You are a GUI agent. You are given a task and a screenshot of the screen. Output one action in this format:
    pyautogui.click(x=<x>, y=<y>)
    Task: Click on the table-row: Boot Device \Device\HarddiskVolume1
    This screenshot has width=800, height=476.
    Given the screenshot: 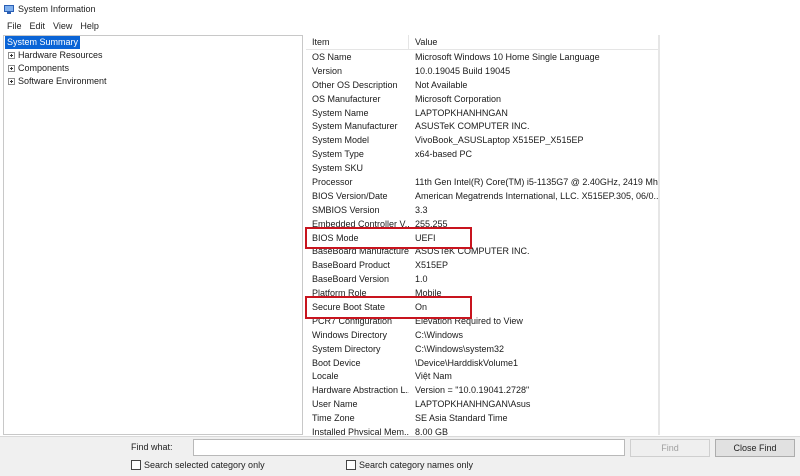 What is the action you would take?
    pyautogui.click(x=482, y=363)
    